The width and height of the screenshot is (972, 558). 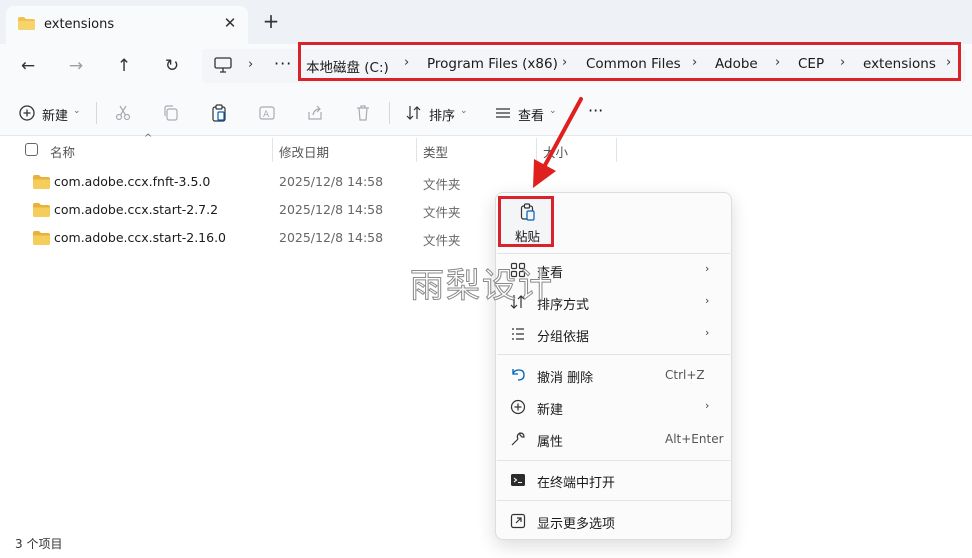 What do you see at coordinates (39, 544) in the screenshot?
I see `status-bar-count: 3 个项目` at bounding box center [39, 544].